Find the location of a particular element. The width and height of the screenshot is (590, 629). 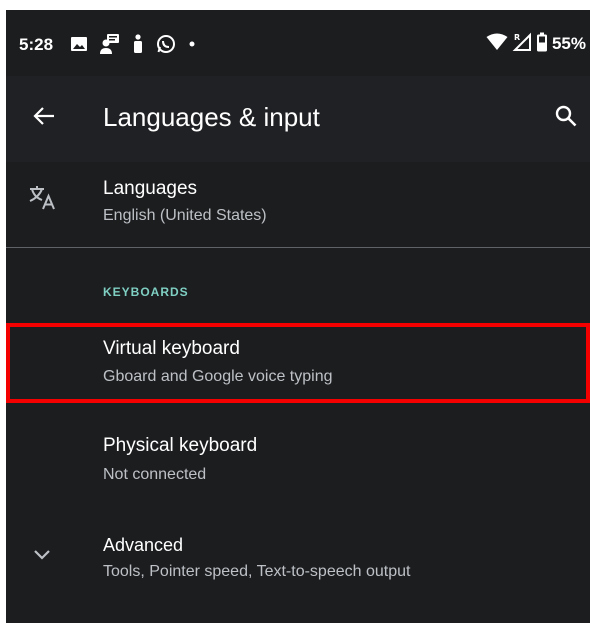

languages-title: Languages is located at coordinates (150, 188).